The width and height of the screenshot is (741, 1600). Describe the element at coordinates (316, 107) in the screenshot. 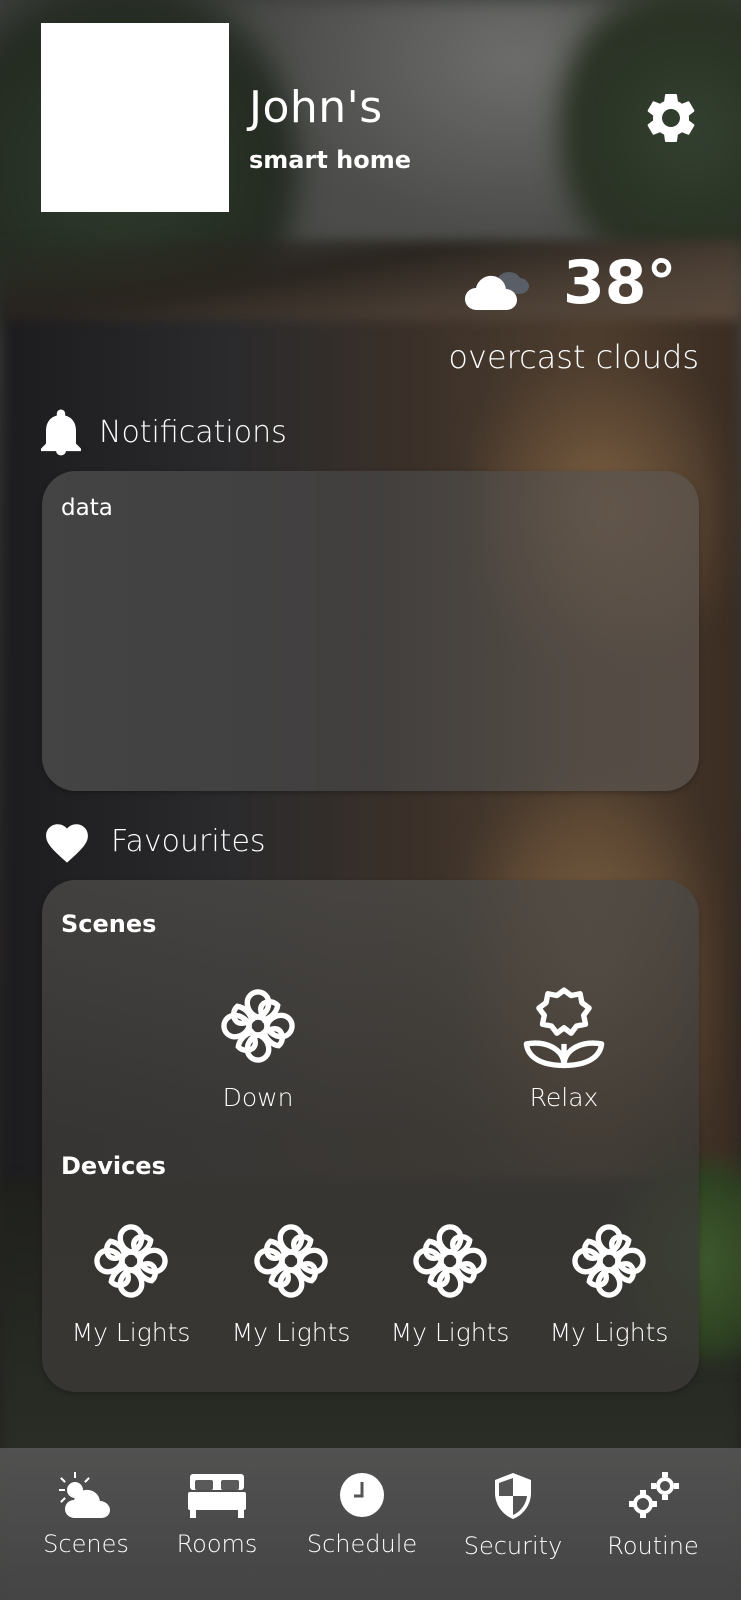

I see `home-owner-name: John's` at that location.